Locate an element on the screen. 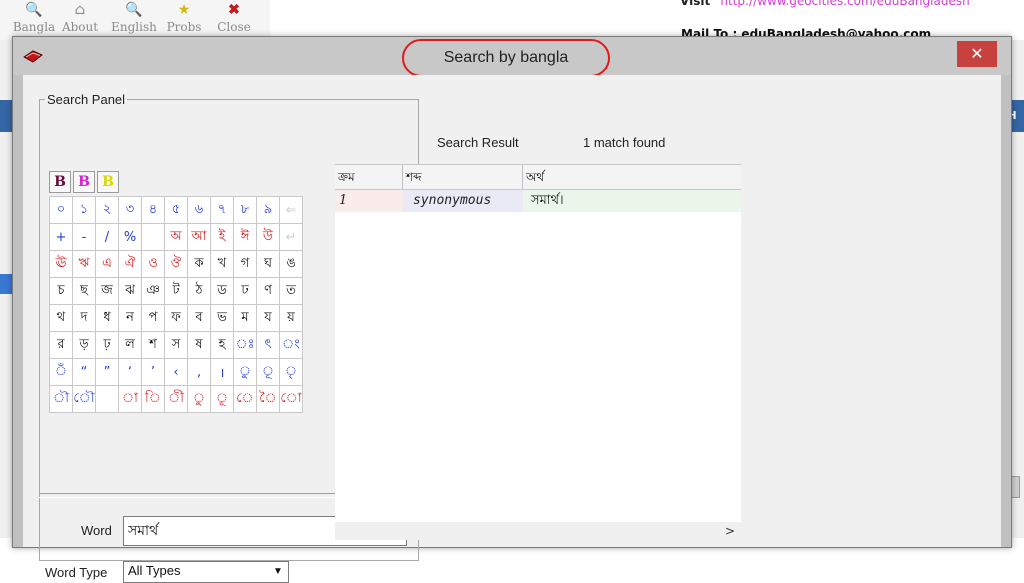 The height and width of the screenshot is (583, 1024). keyboard-key: ধ is located at coordinates (107, 318).